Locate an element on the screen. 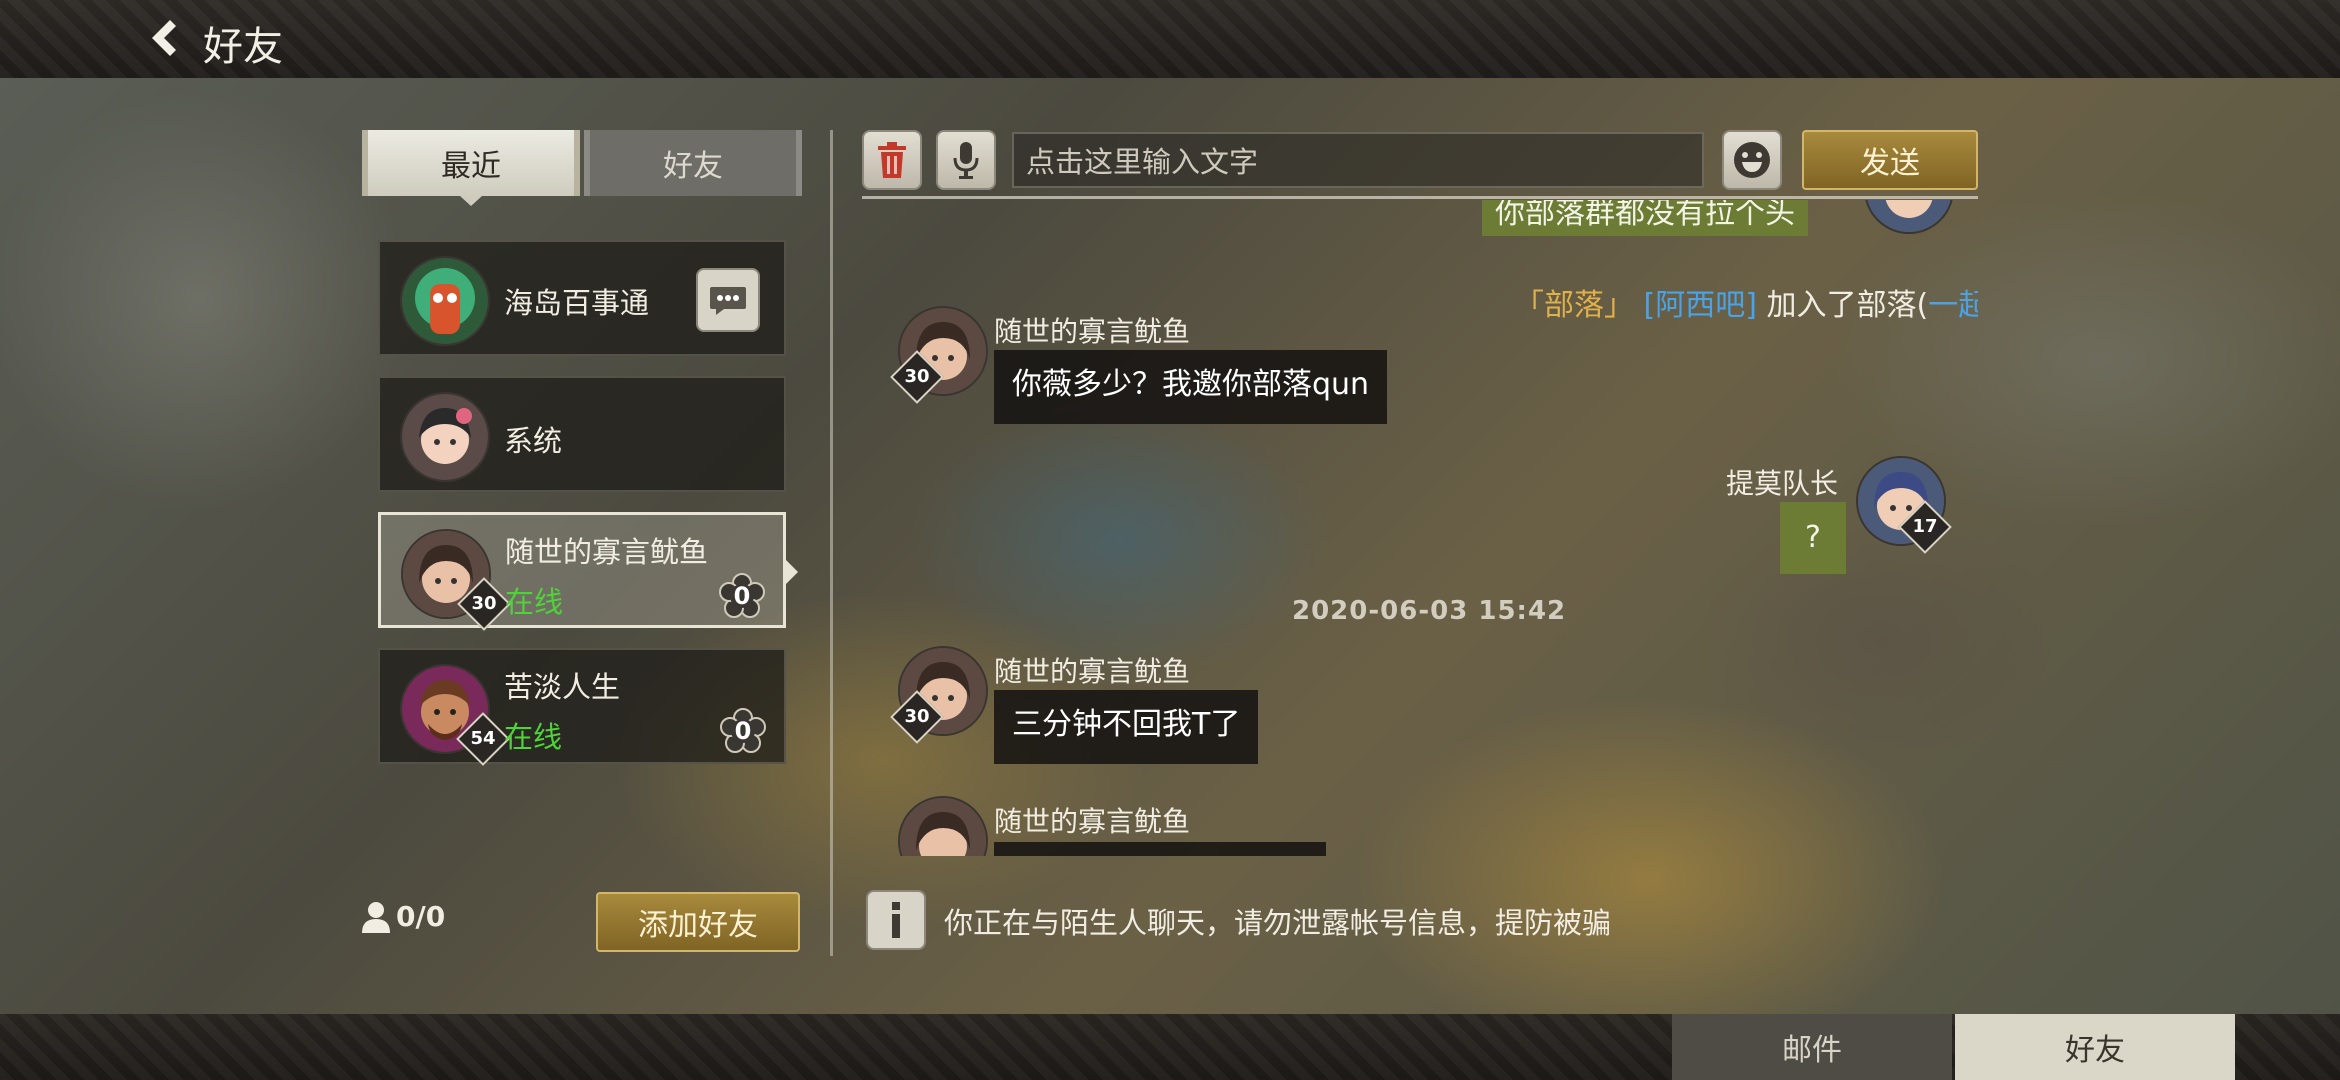  send-button: 发送 is located at coordinates (1890, 160).